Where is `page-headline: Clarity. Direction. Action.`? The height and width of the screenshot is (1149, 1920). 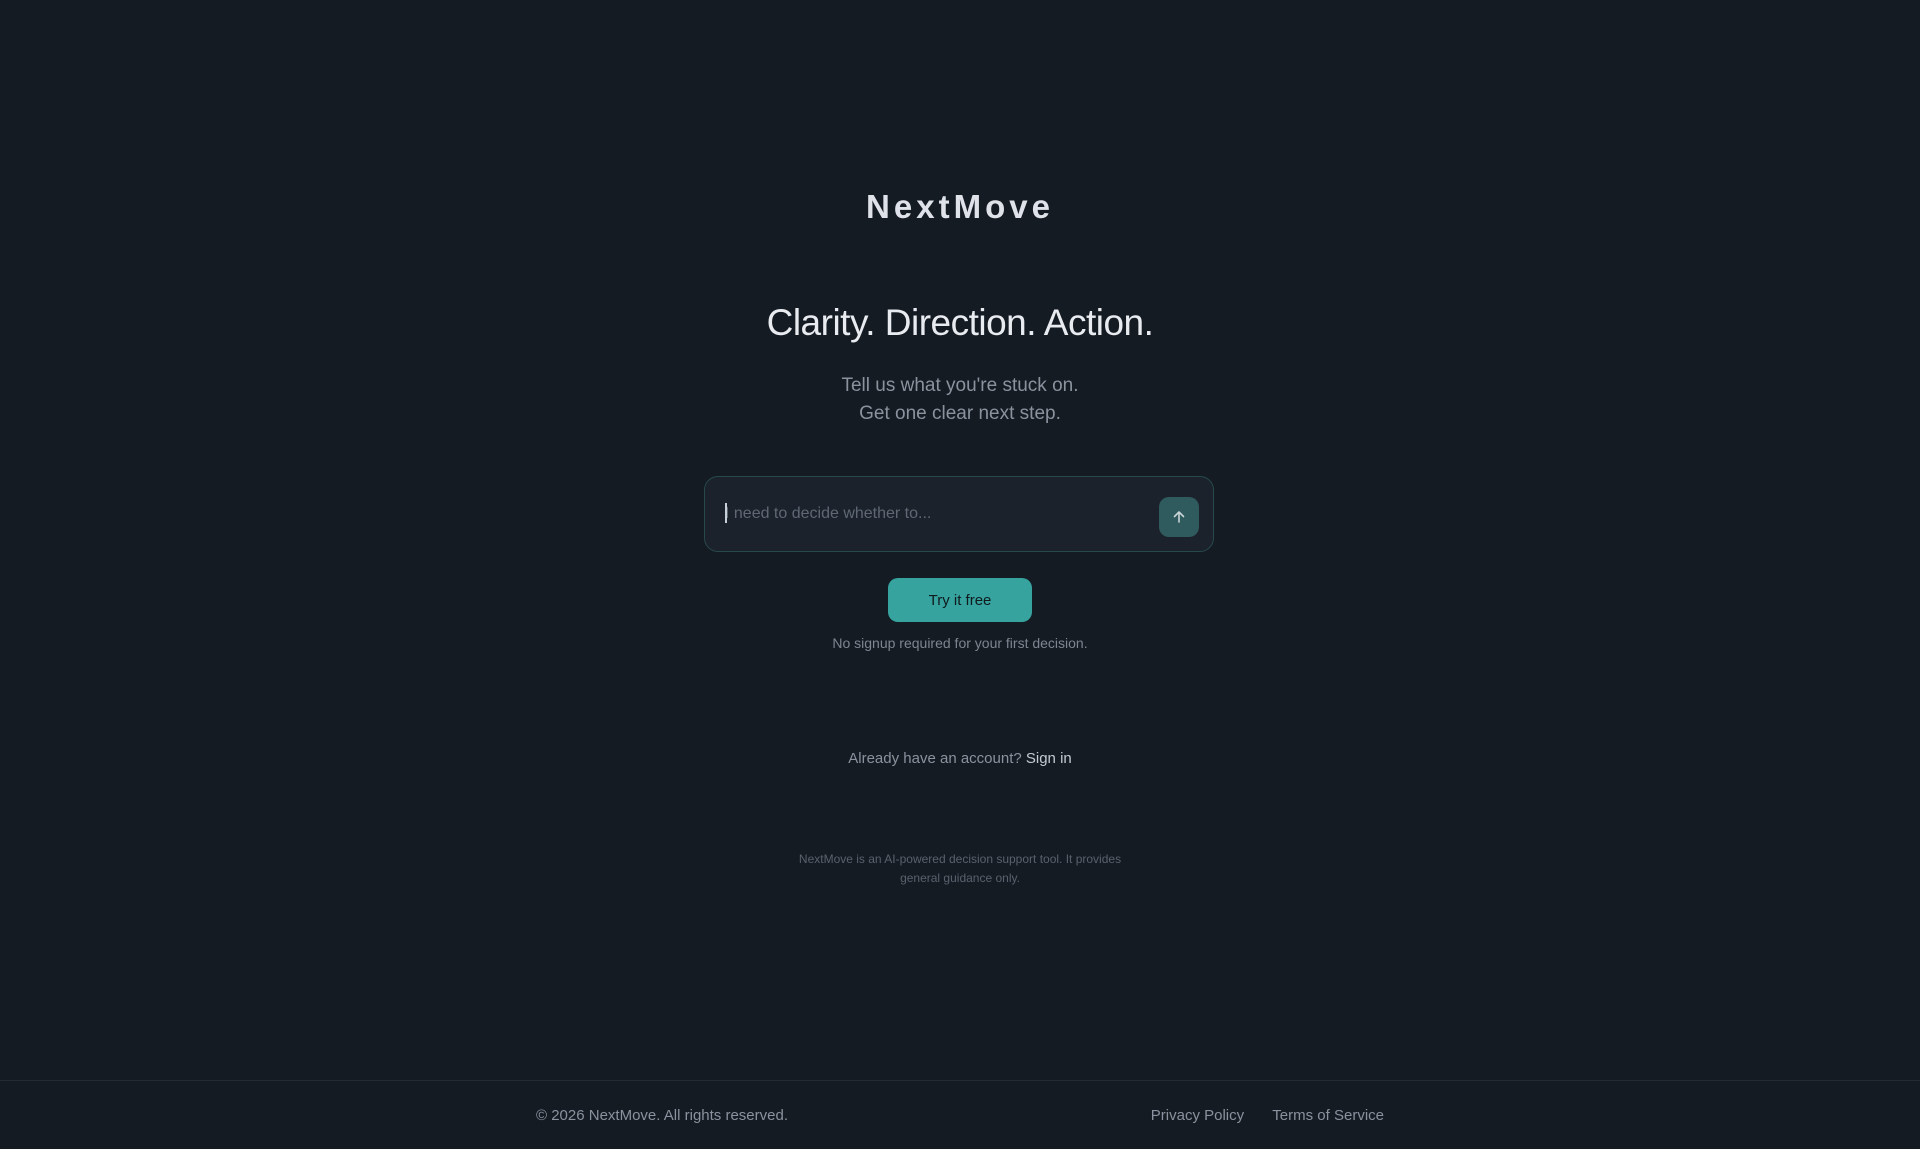
page-headline: Clarity. Direction. Action. is located at coordinates (960, 322).